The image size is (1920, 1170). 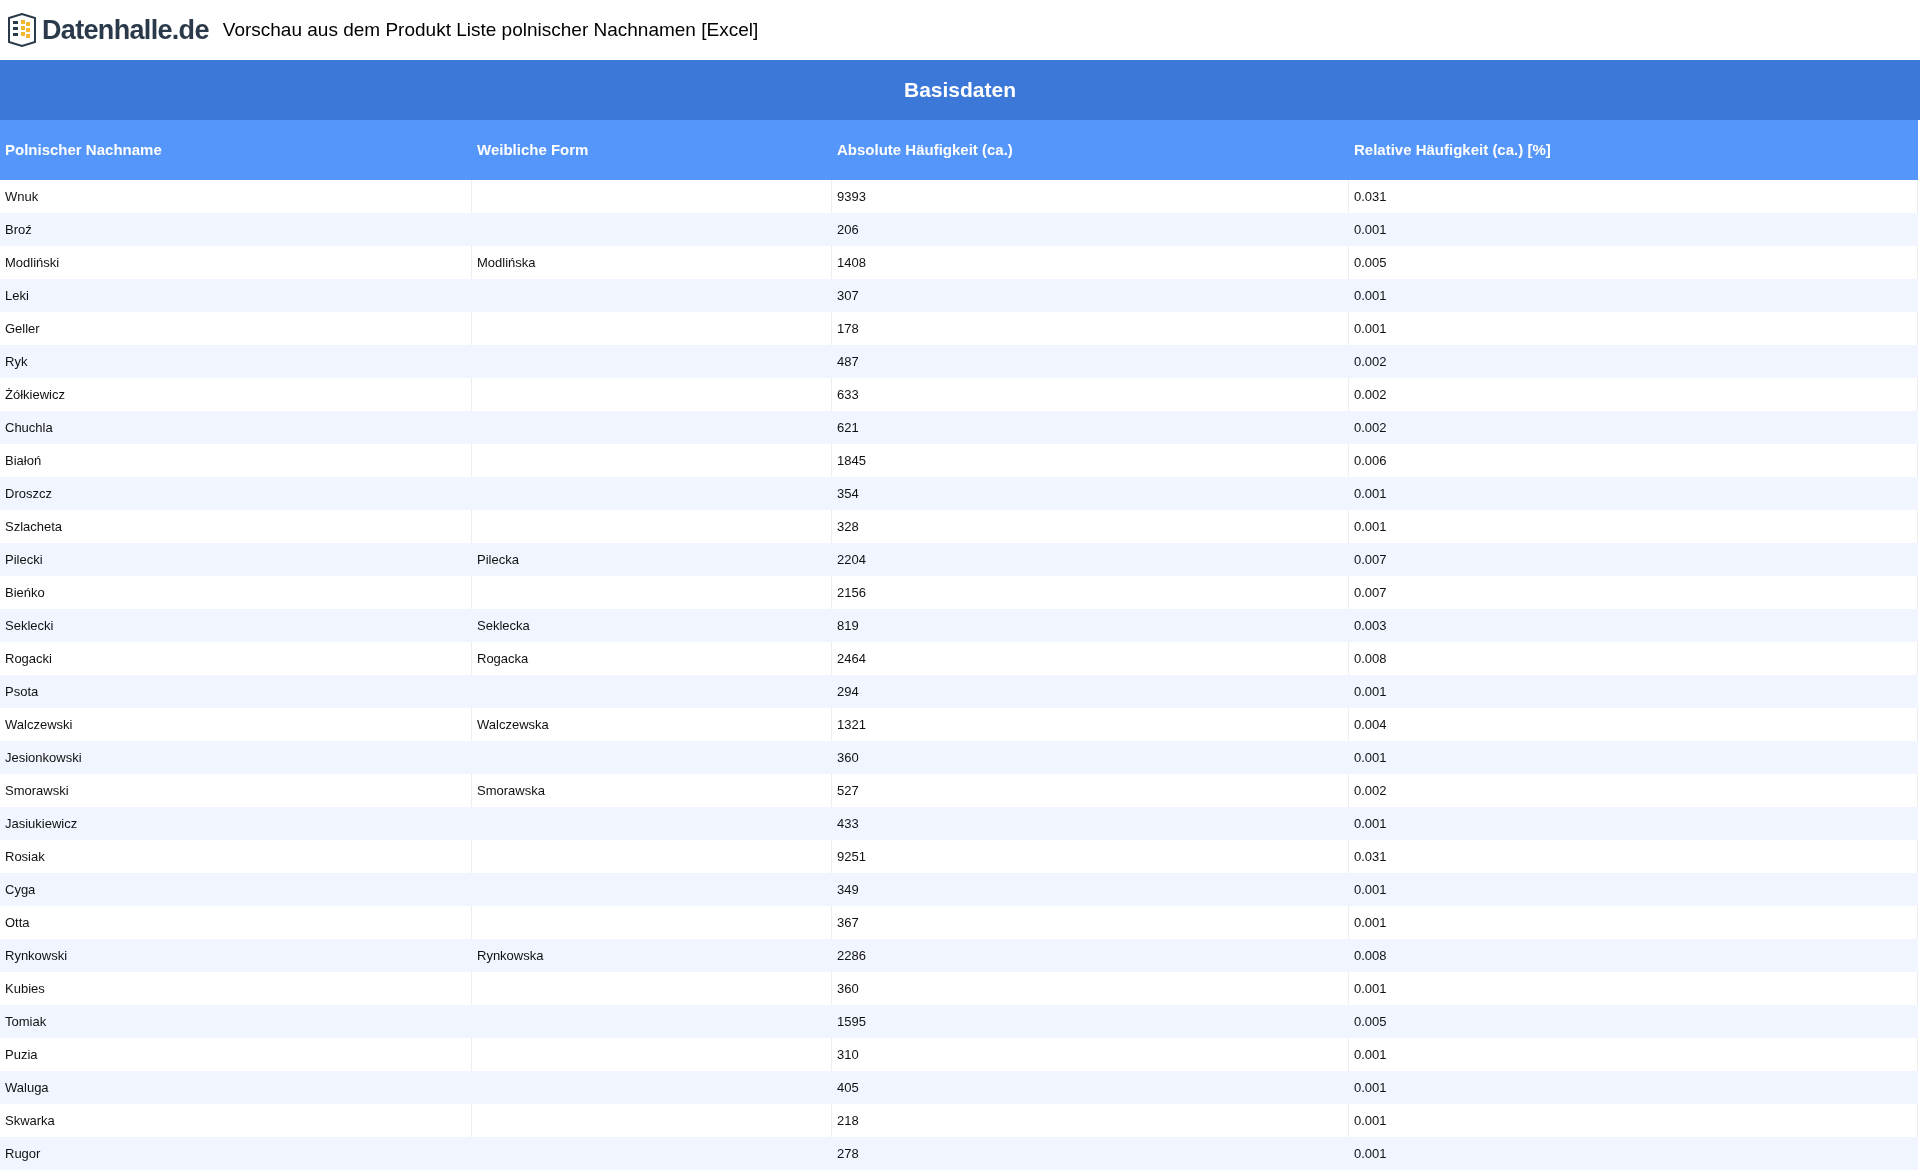 I want to click on table-cell-text: 178, so click(x=848, y=328).